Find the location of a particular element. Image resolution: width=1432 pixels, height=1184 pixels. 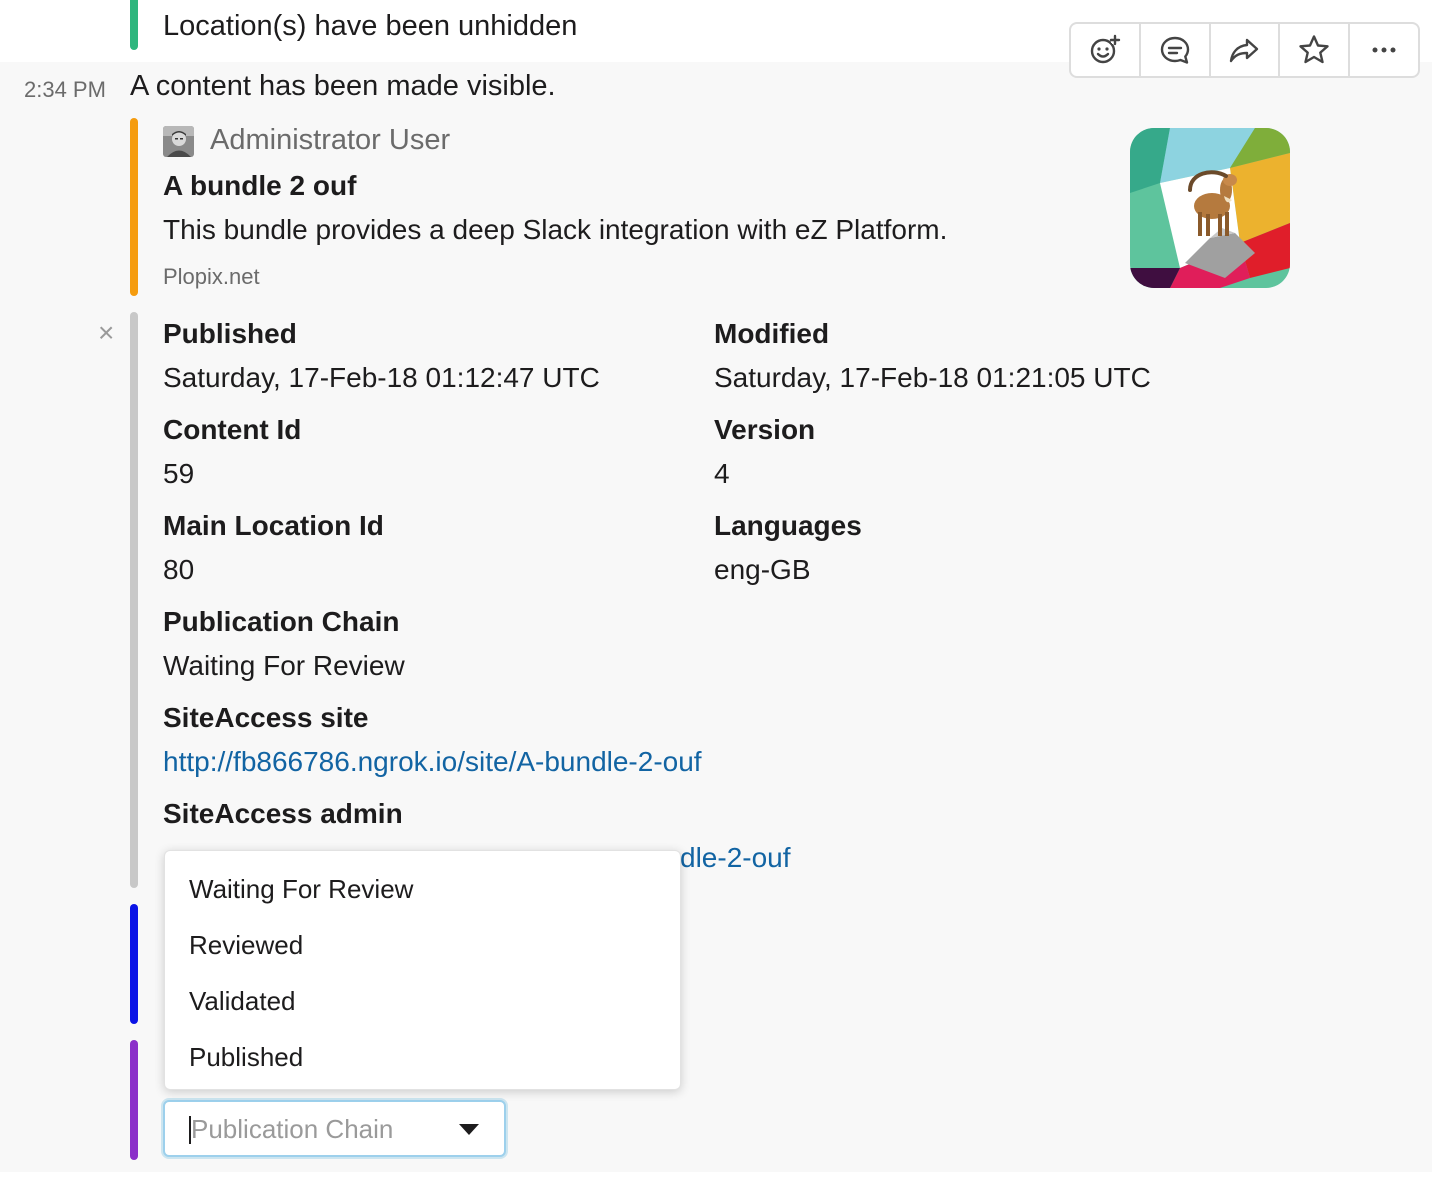

more-actions-icon is located at coordinates (1384, 50).